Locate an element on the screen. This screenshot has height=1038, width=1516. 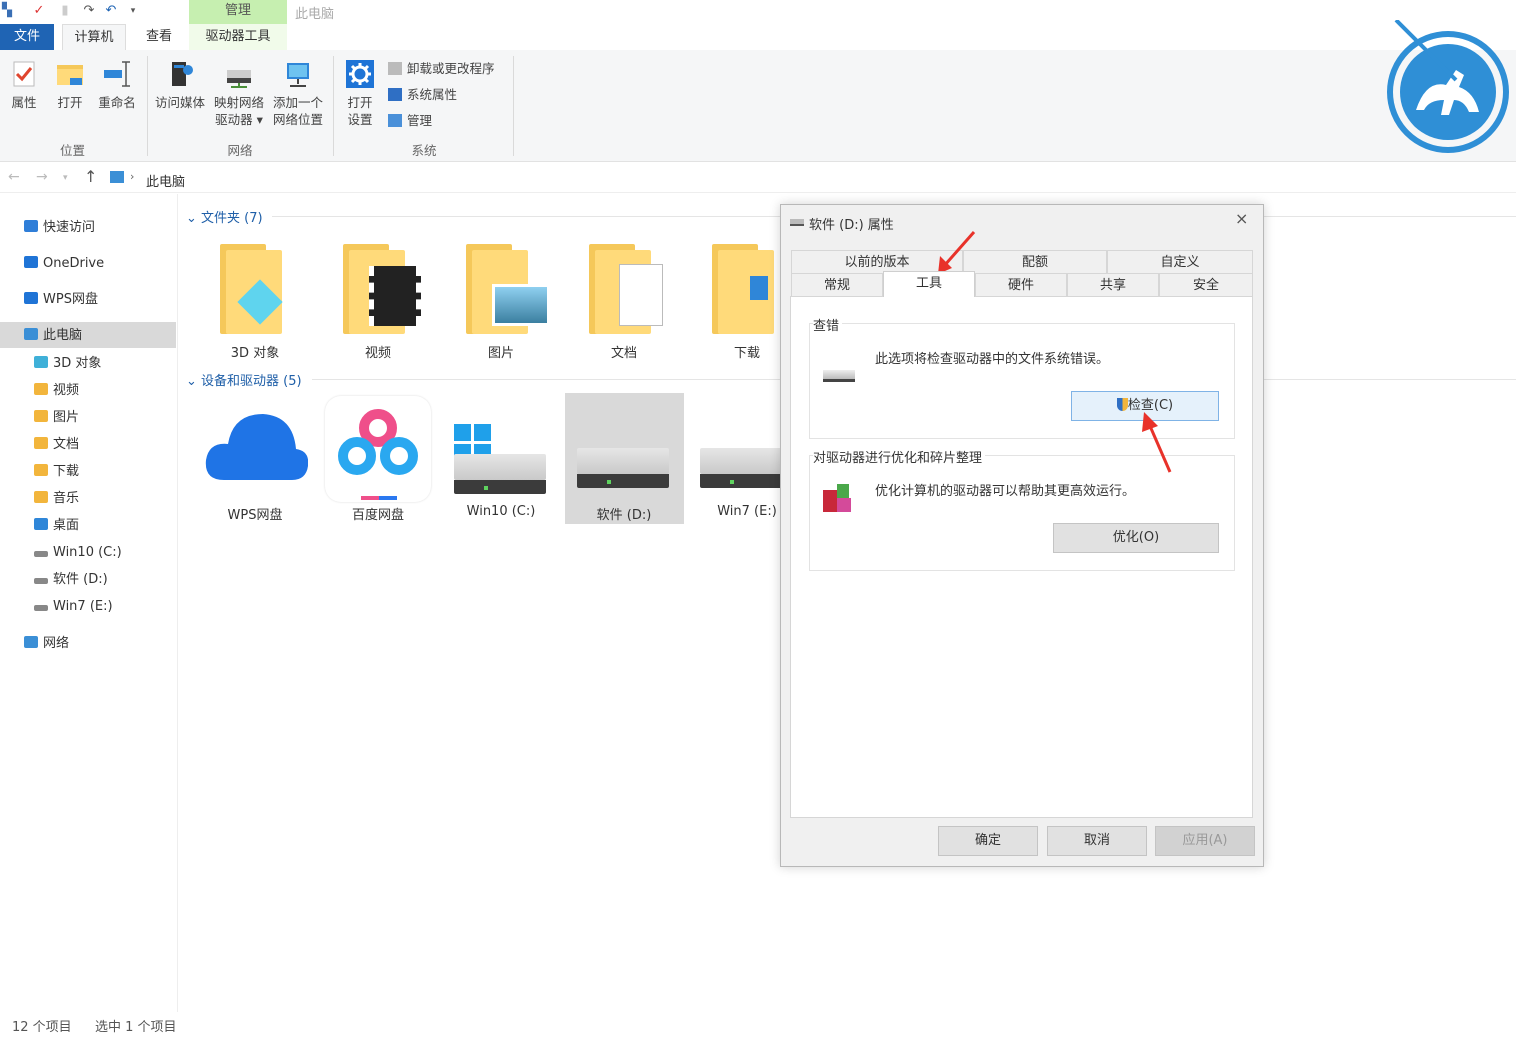
close-icon: × is located at coordinates (1241, 218).